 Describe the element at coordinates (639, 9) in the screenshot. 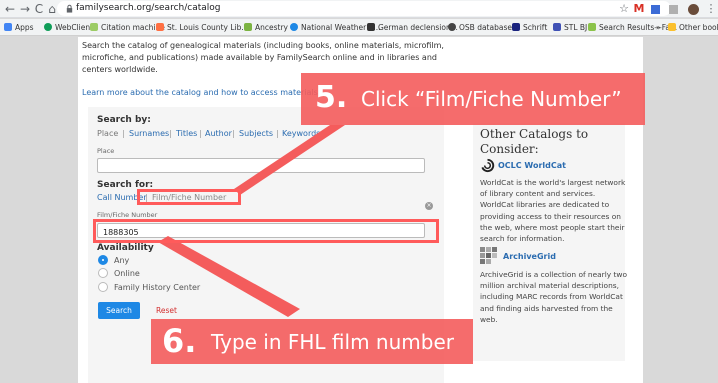

I see `gmail-icon: M` at that location.